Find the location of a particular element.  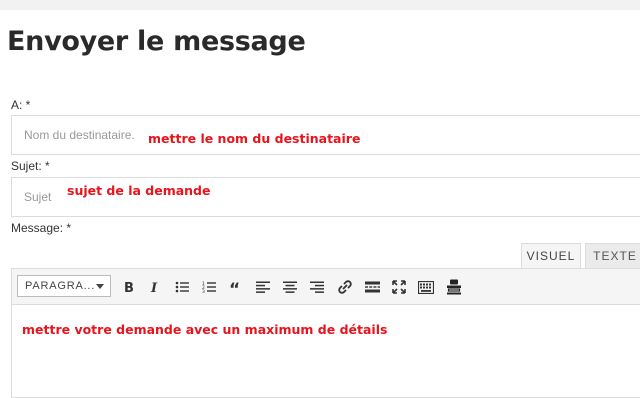

message-label: Message: * is located at coordinates (41, 228).